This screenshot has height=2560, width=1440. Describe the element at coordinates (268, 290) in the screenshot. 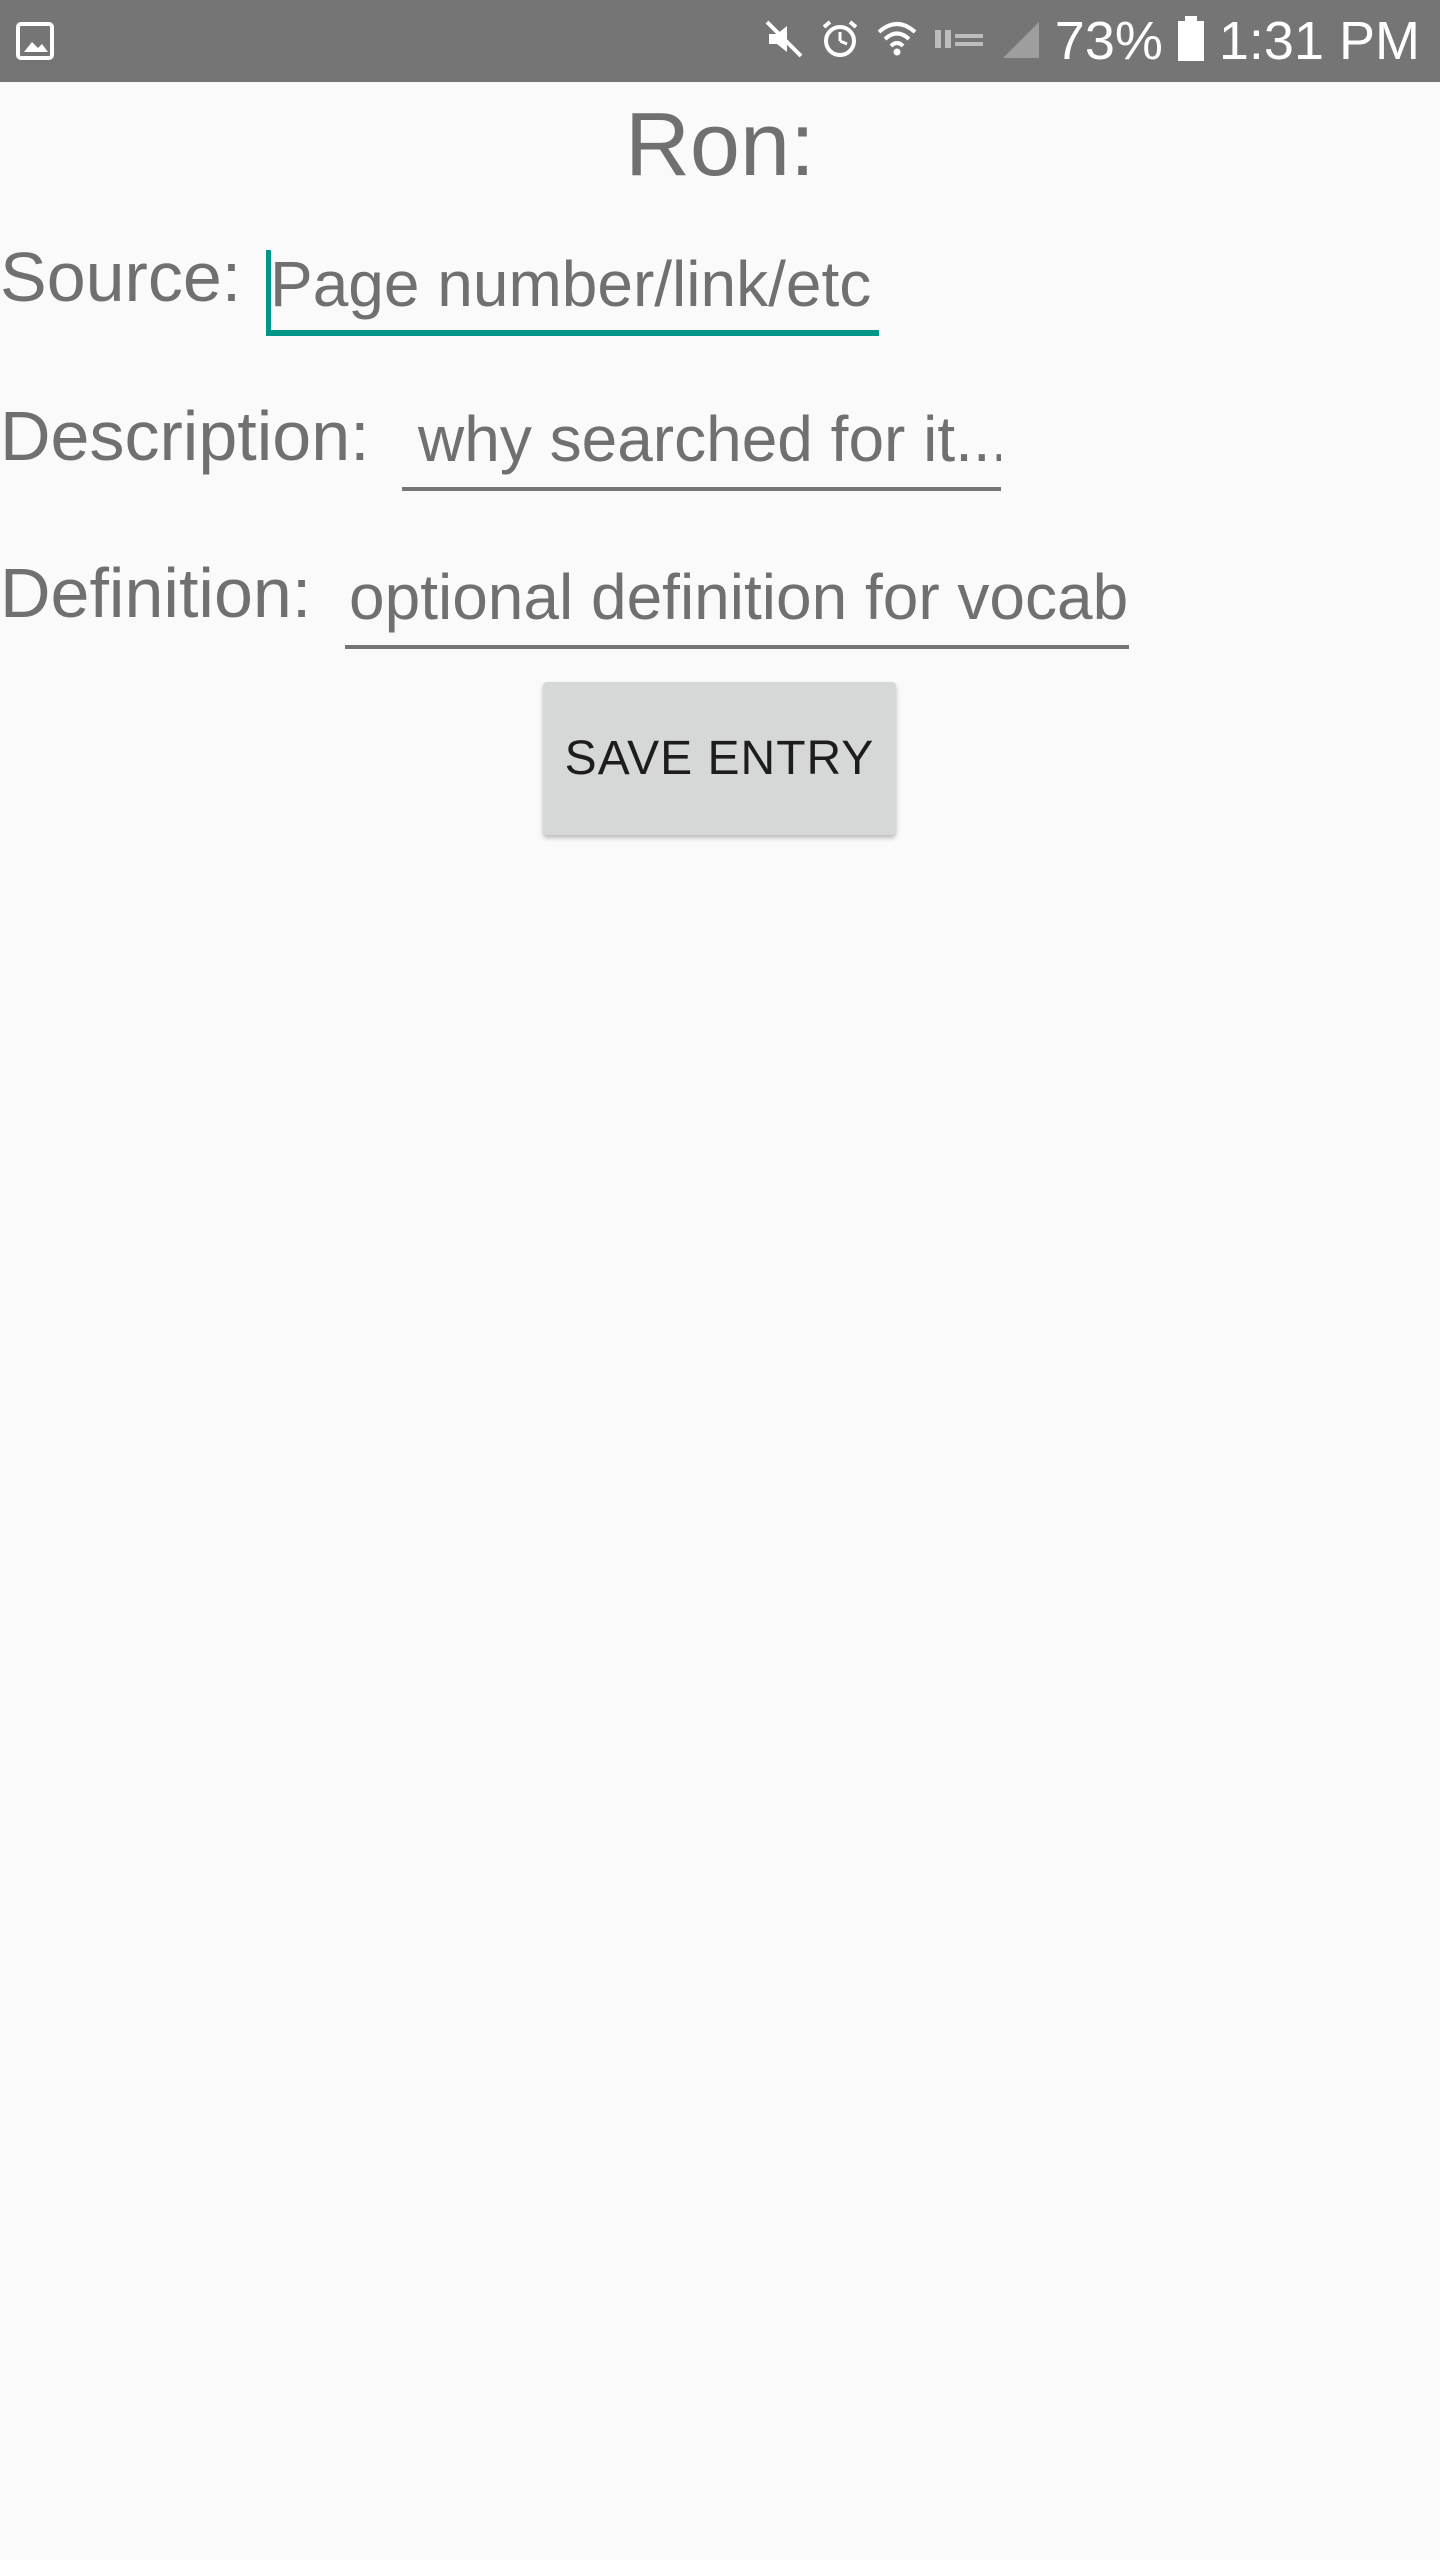

I see `text-cursor` at that location.